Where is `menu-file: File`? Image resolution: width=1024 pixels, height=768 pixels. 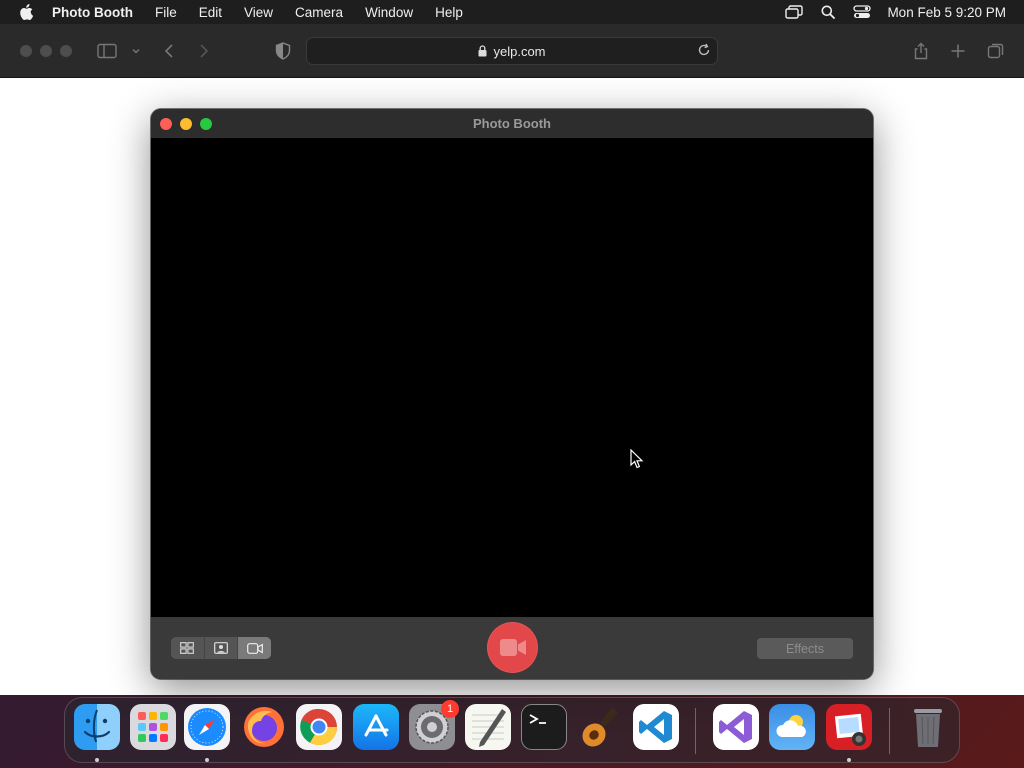 menu-file: File is located at coordinates (166, 12).